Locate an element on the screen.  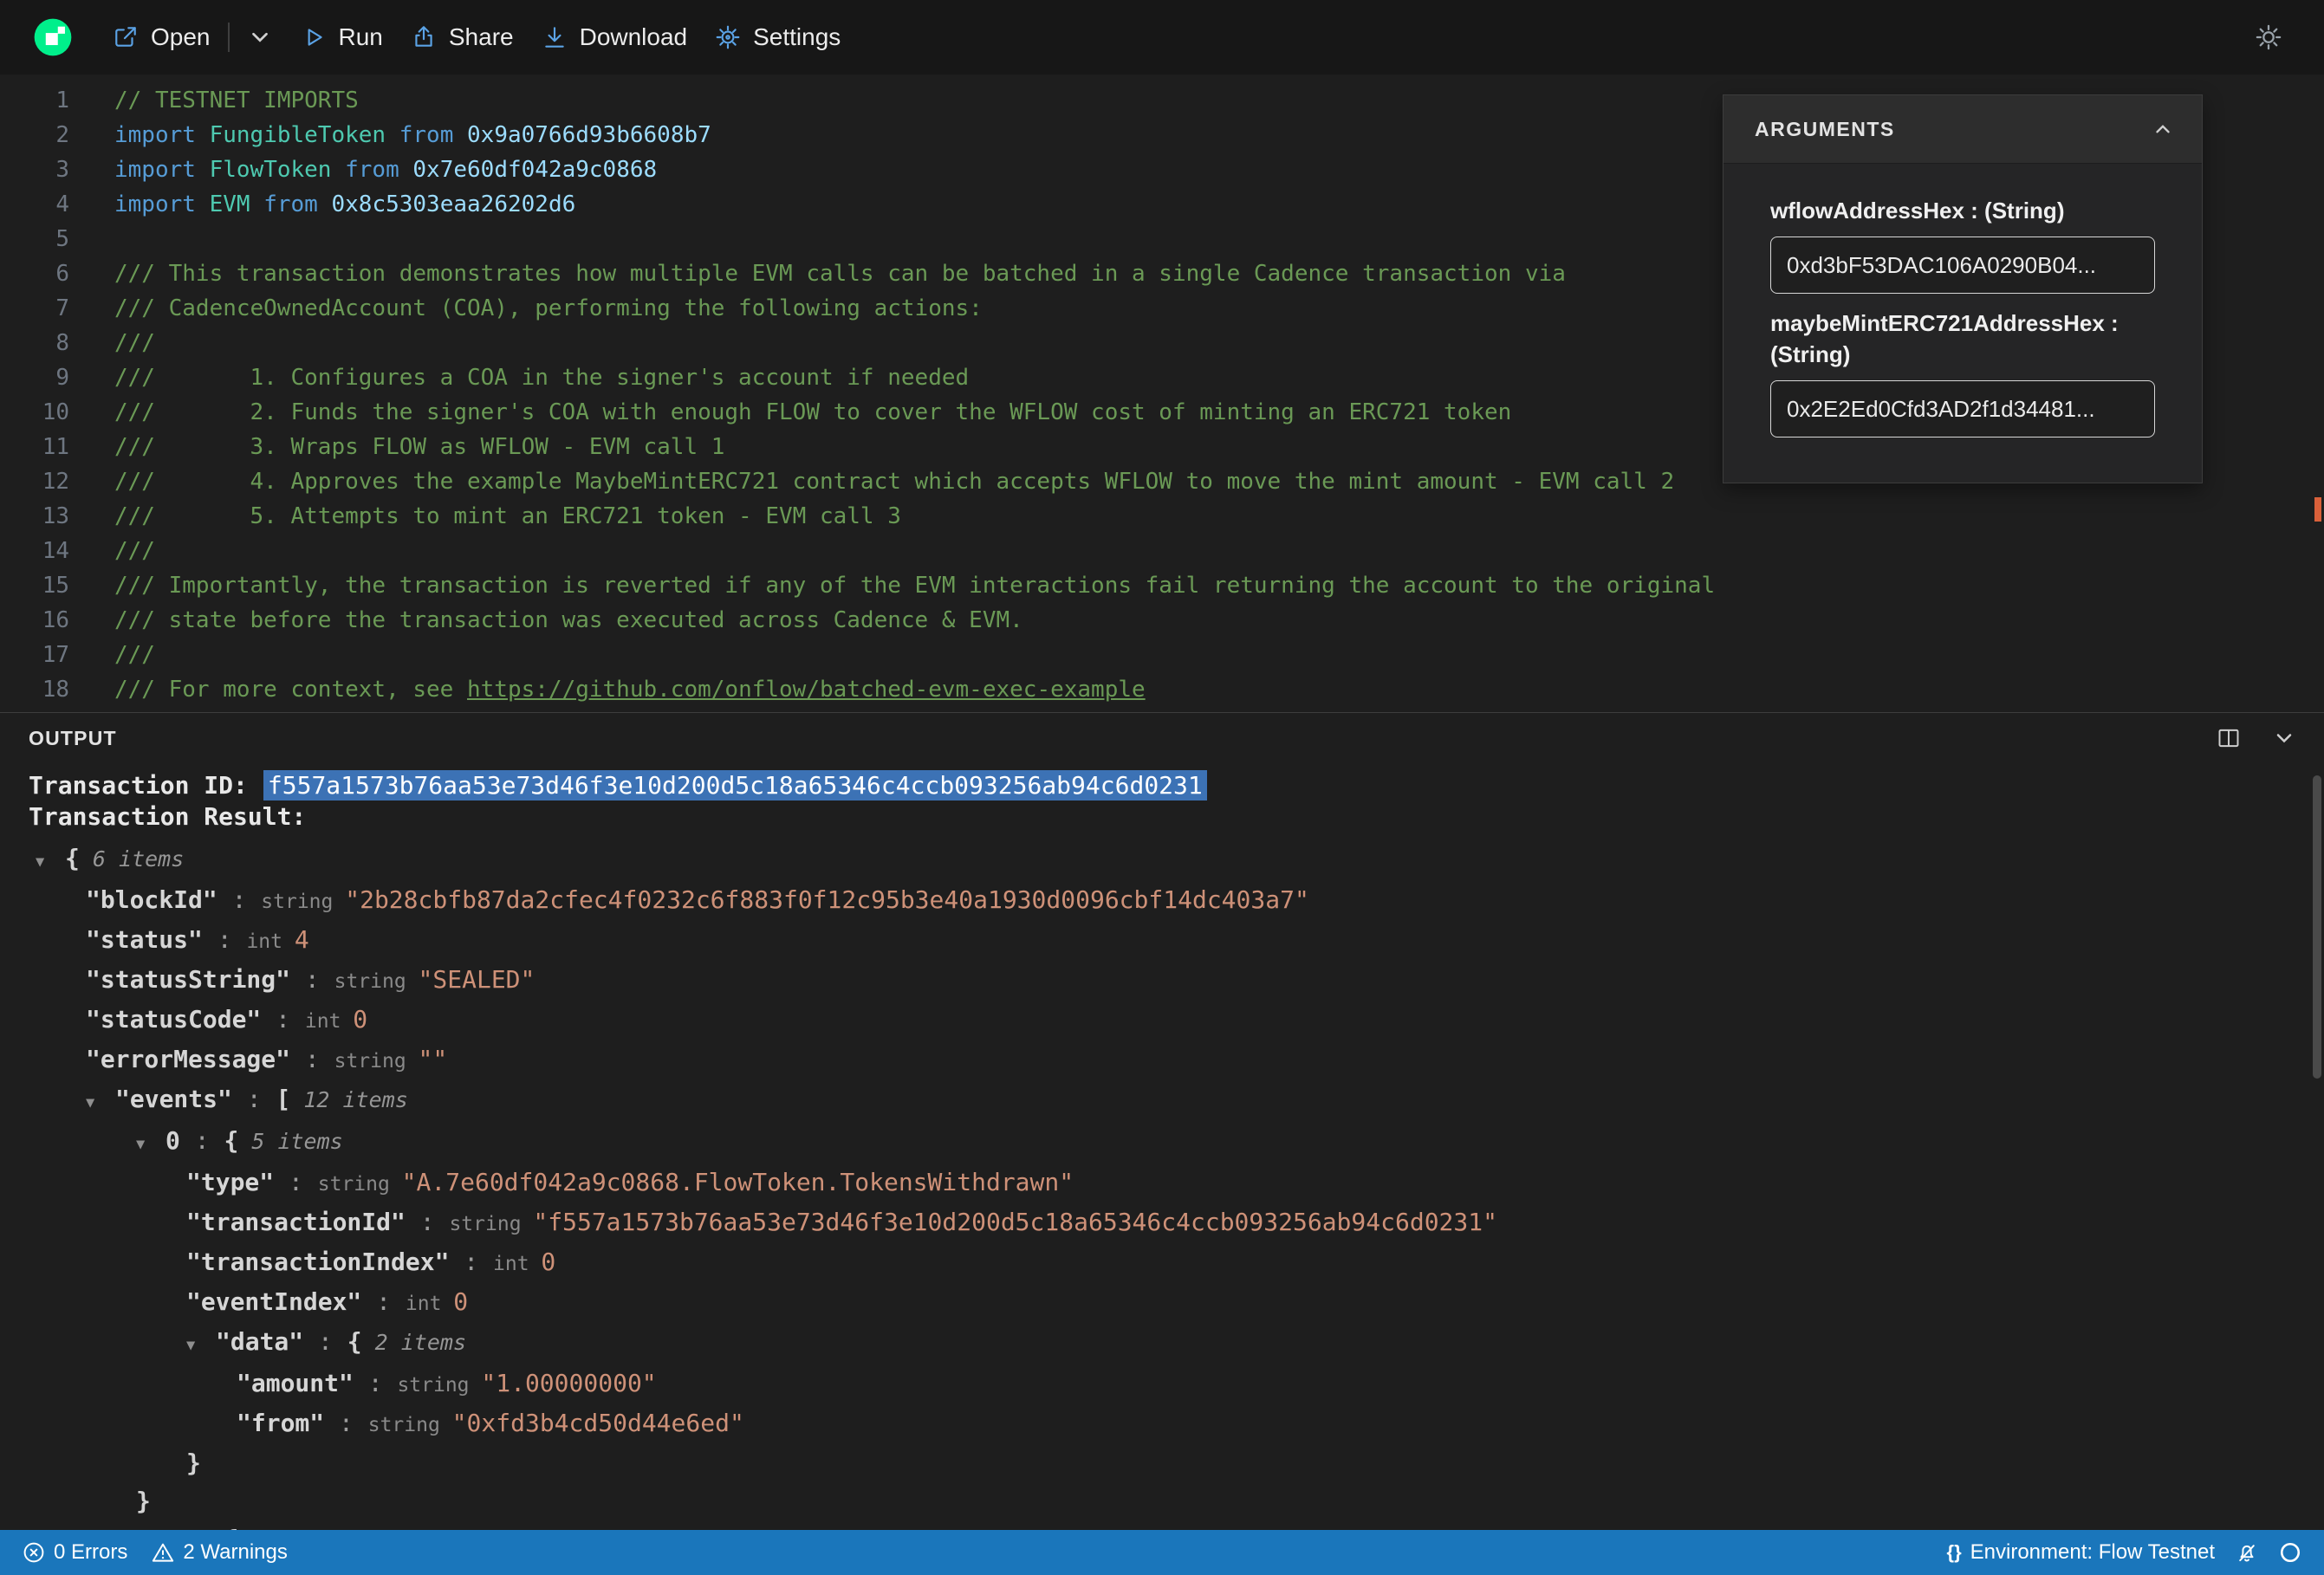
error-icon is located at coordinates (33, 1552).